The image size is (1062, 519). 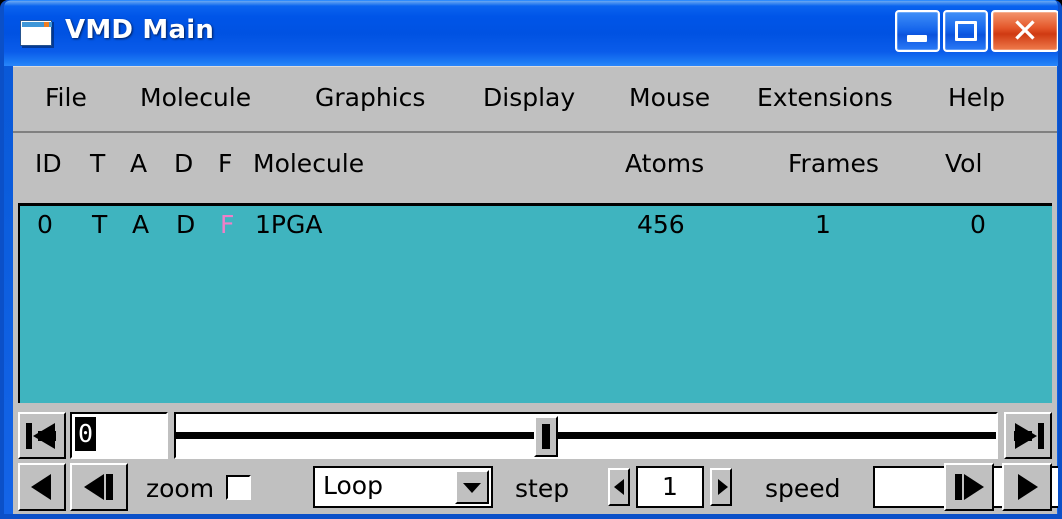 What do you see at coordinates (542, 488) in the screenshot?
I see `step-label: step` at bounding box center [542, 488].